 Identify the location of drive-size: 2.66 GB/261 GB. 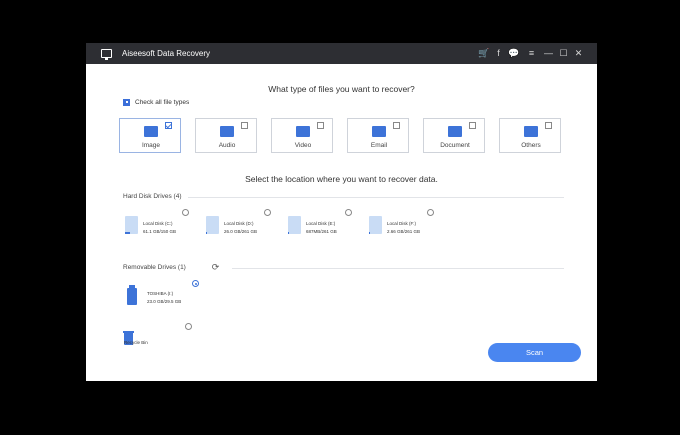
(404, 231).